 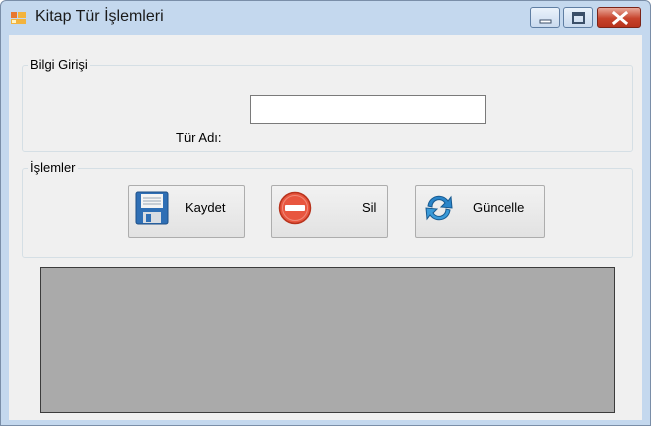 What do you see at coordinates (619, 17) in the screenshot?
I see `close-button` at bounding box center [619, 17].